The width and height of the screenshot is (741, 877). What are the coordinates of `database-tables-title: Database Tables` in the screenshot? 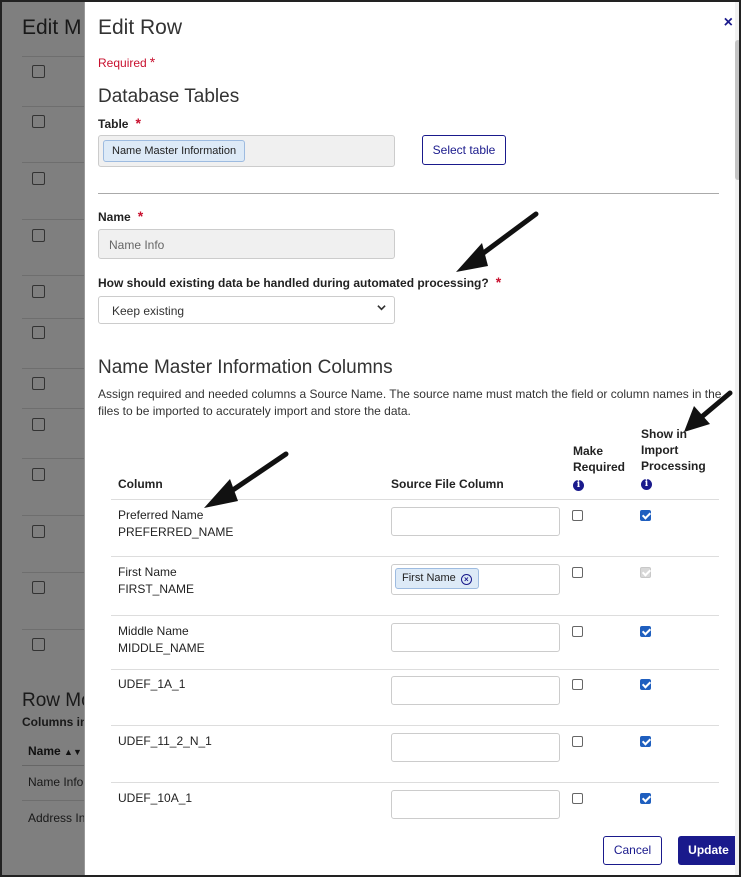 It's located at (169, 96).